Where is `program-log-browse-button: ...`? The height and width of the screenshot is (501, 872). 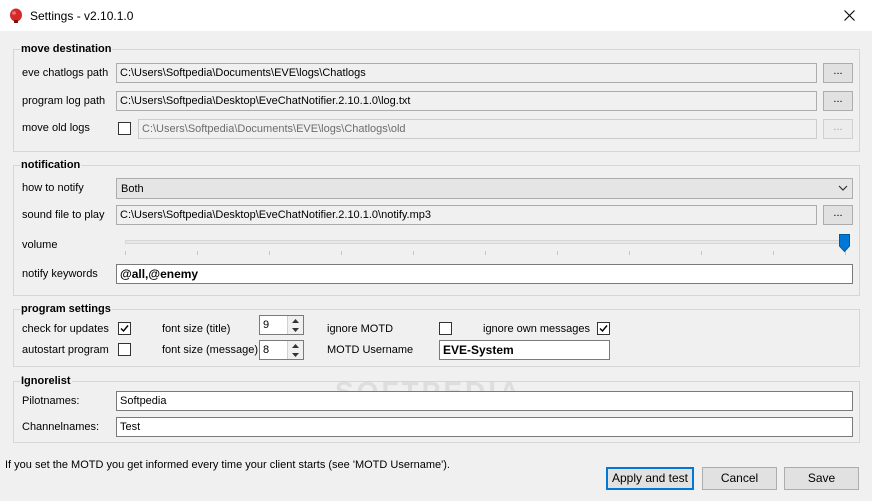 program-log-browse-button: ... is located at coordinates (838, 101).